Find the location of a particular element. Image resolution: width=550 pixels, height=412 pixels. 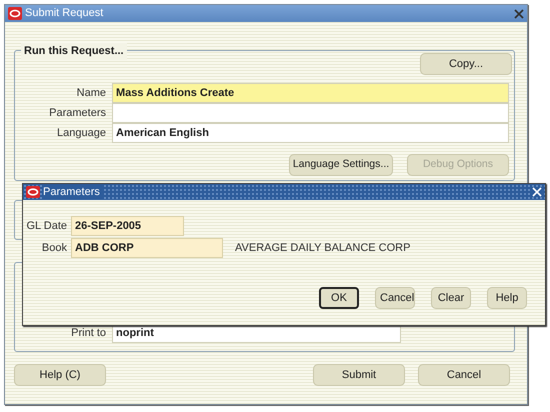

field-label: Name is located at coordinates (91, 93).